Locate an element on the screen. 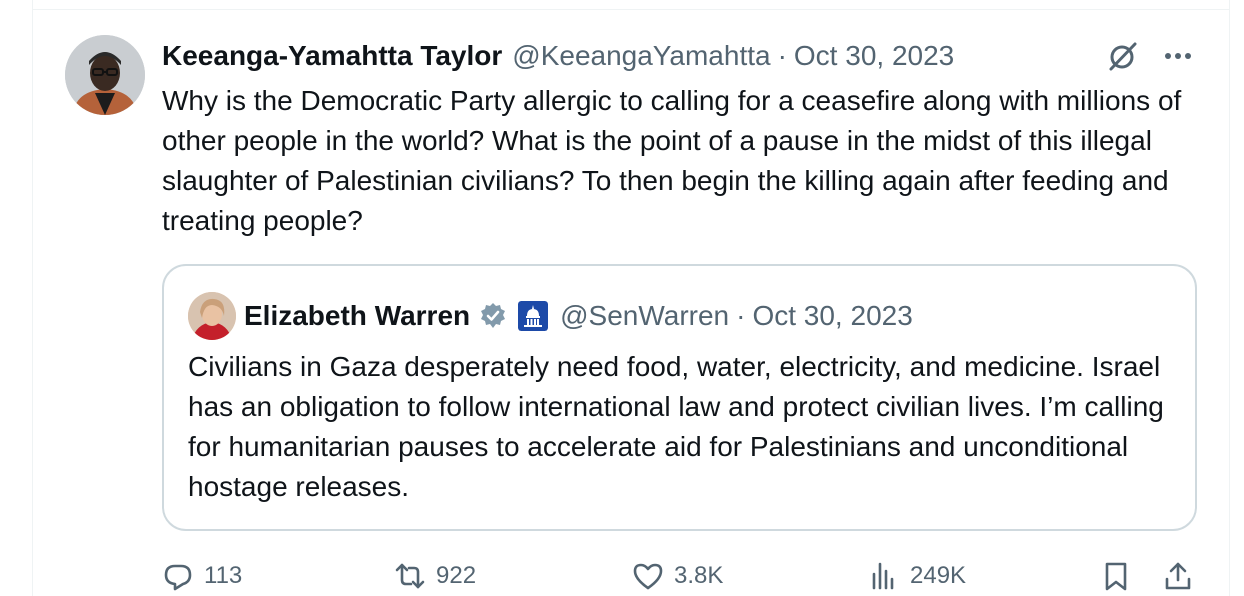 This screenshot has width=1244, height=596. share-button is located at coordinates (1178, 576).